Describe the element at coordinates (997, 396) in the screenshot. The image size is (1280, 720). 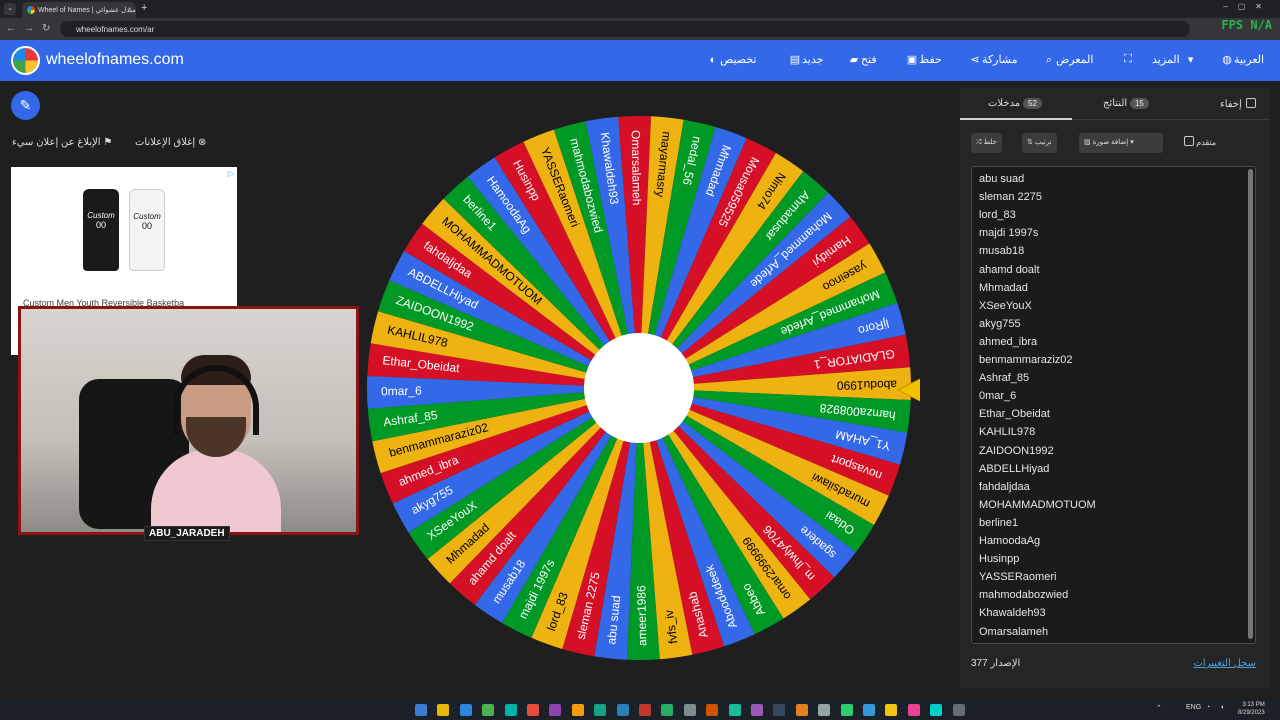
I see `entry-line: 0mar_6` at that location.